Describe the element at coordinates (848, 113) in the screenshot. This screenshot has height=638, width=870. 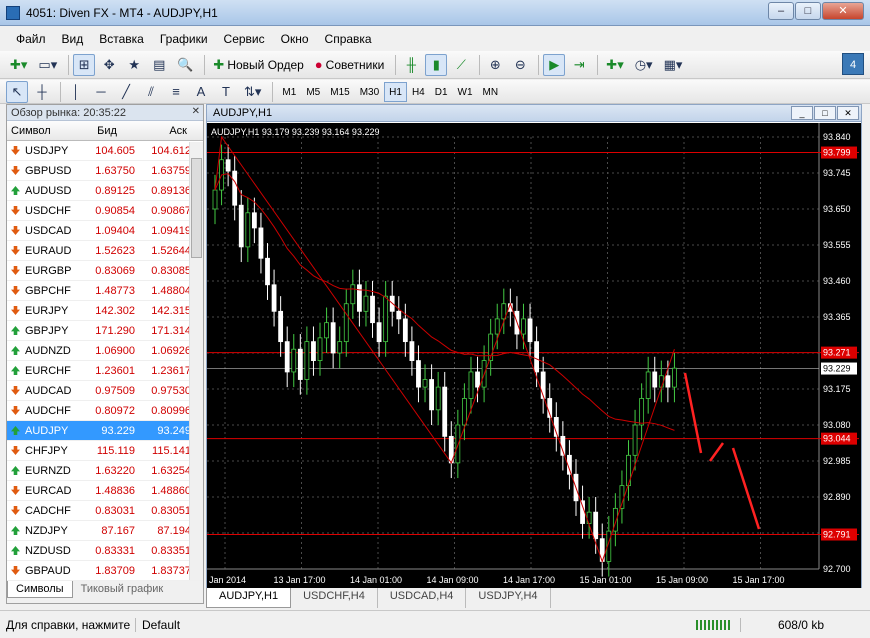
I see `chart-close-button: ✕` at that location.